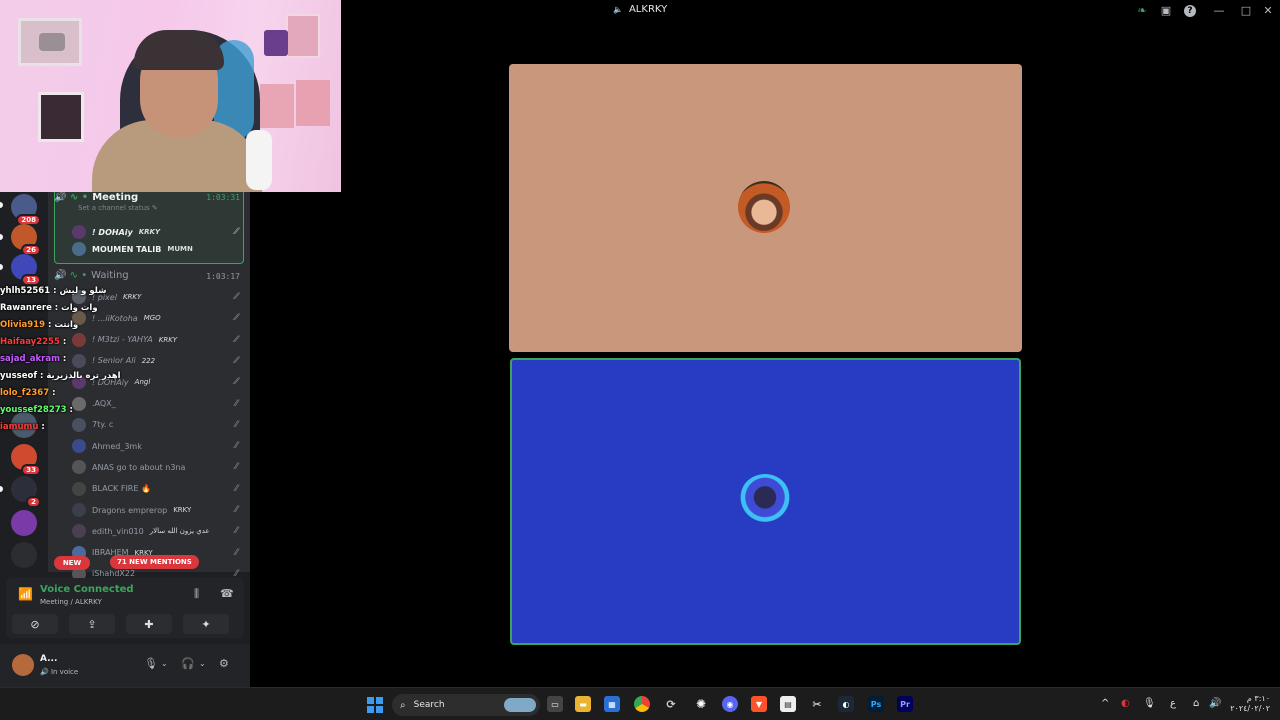 The width and height of the screenshot is (1280, 720). Describe the element at coordinates (158, 249) in the screenshot. I see `voice-member: MOUMEN TALIB MUMN` at that location.